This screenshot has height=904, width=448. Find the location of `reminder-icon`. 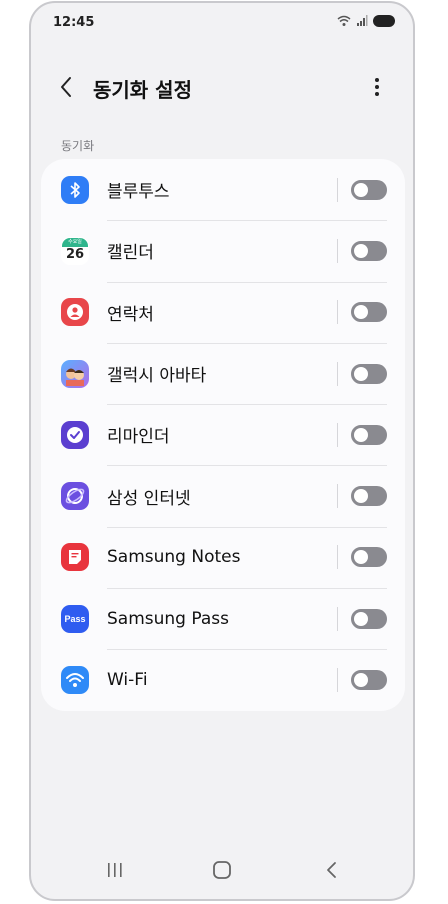

reminder-icon is located at coordinates (75, 434).